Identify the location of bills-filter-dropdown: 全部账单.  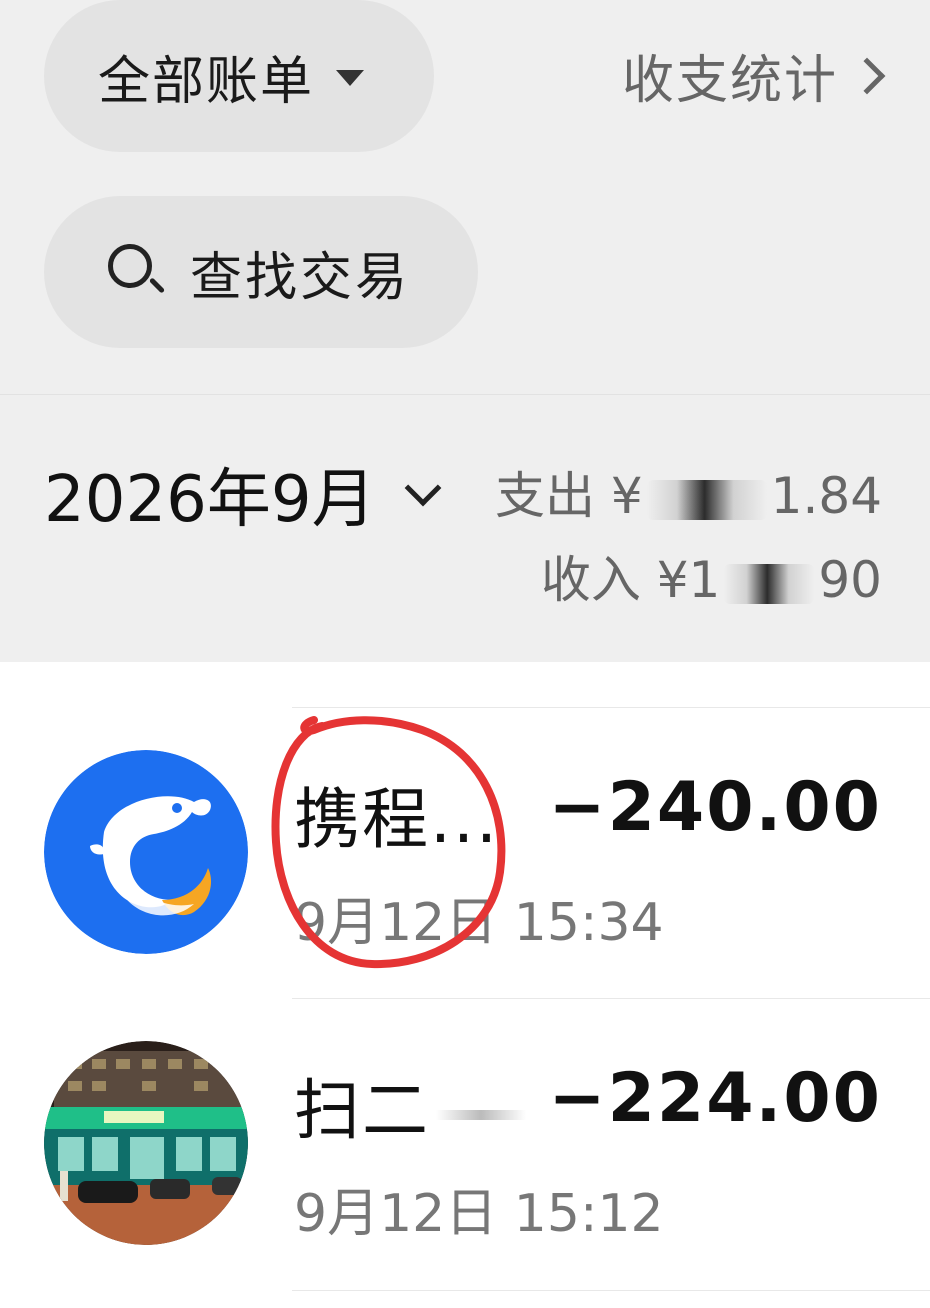
(239, 76).